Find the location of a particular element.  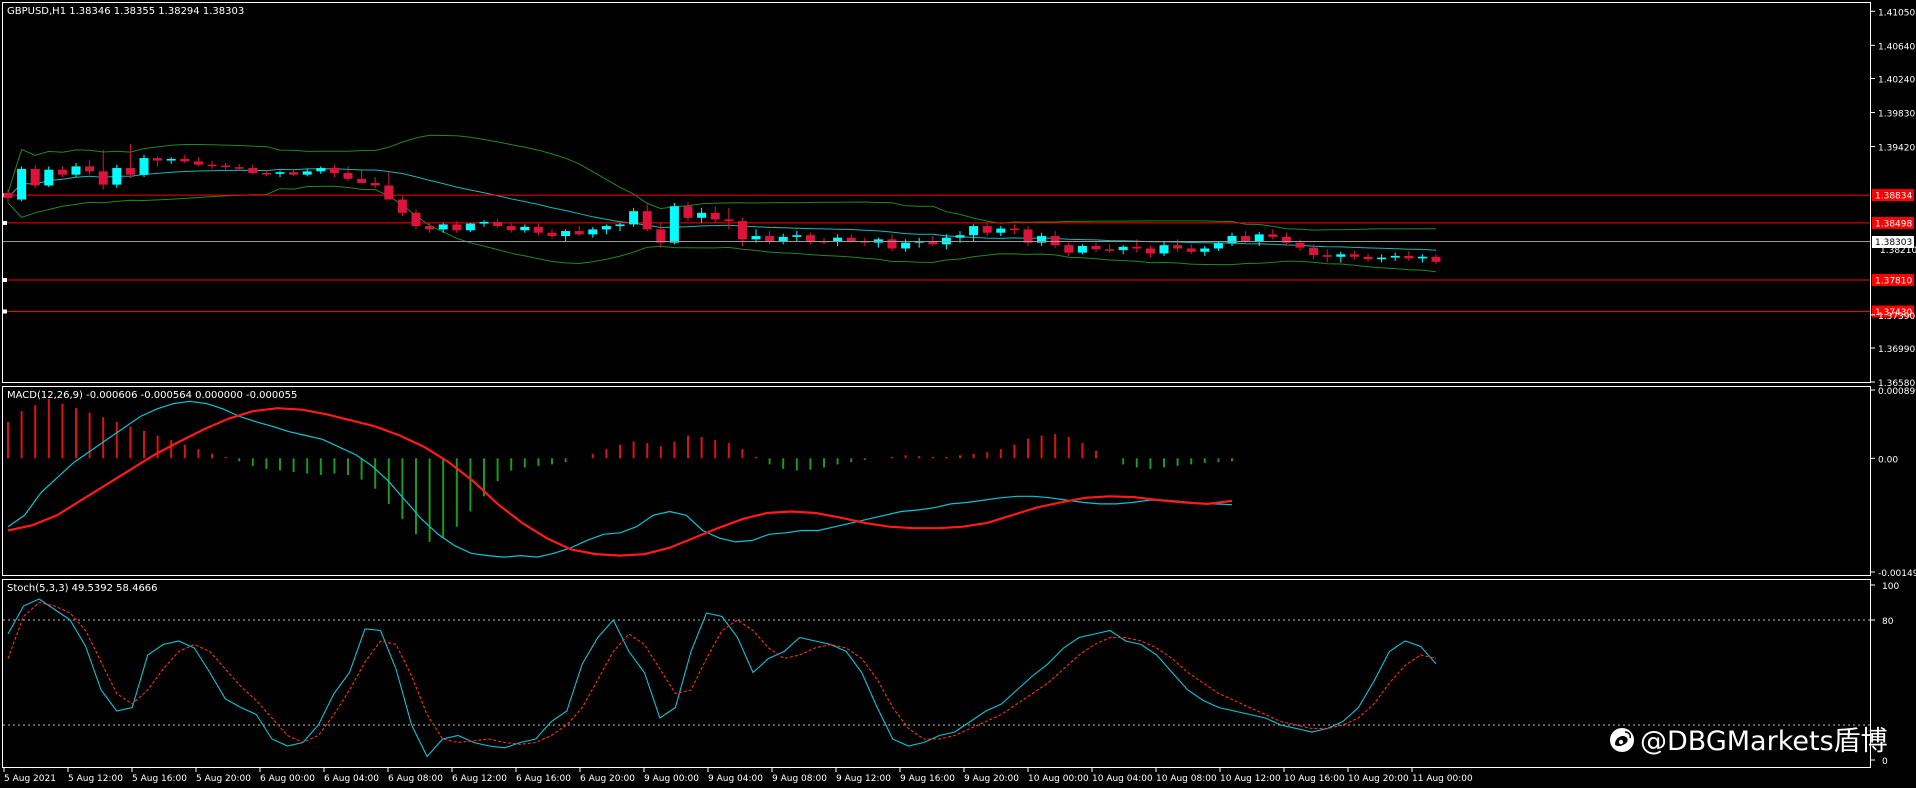

price-tick-label: 1.41050 is located at coordinates (1896, 13).